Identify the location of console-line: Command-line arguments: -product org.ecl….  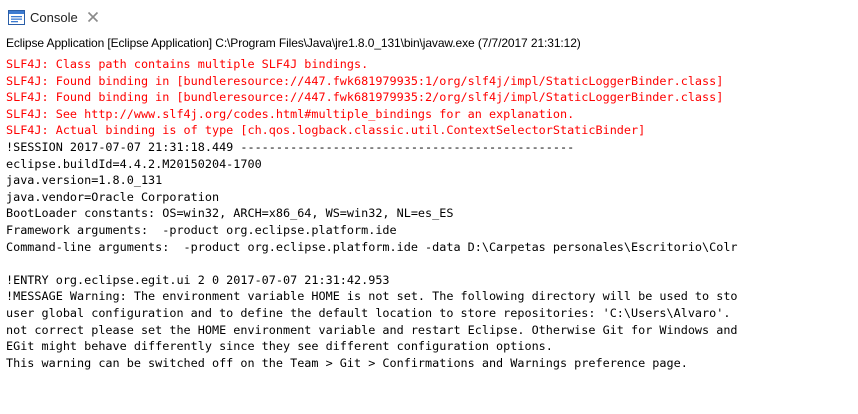
(372, 246).